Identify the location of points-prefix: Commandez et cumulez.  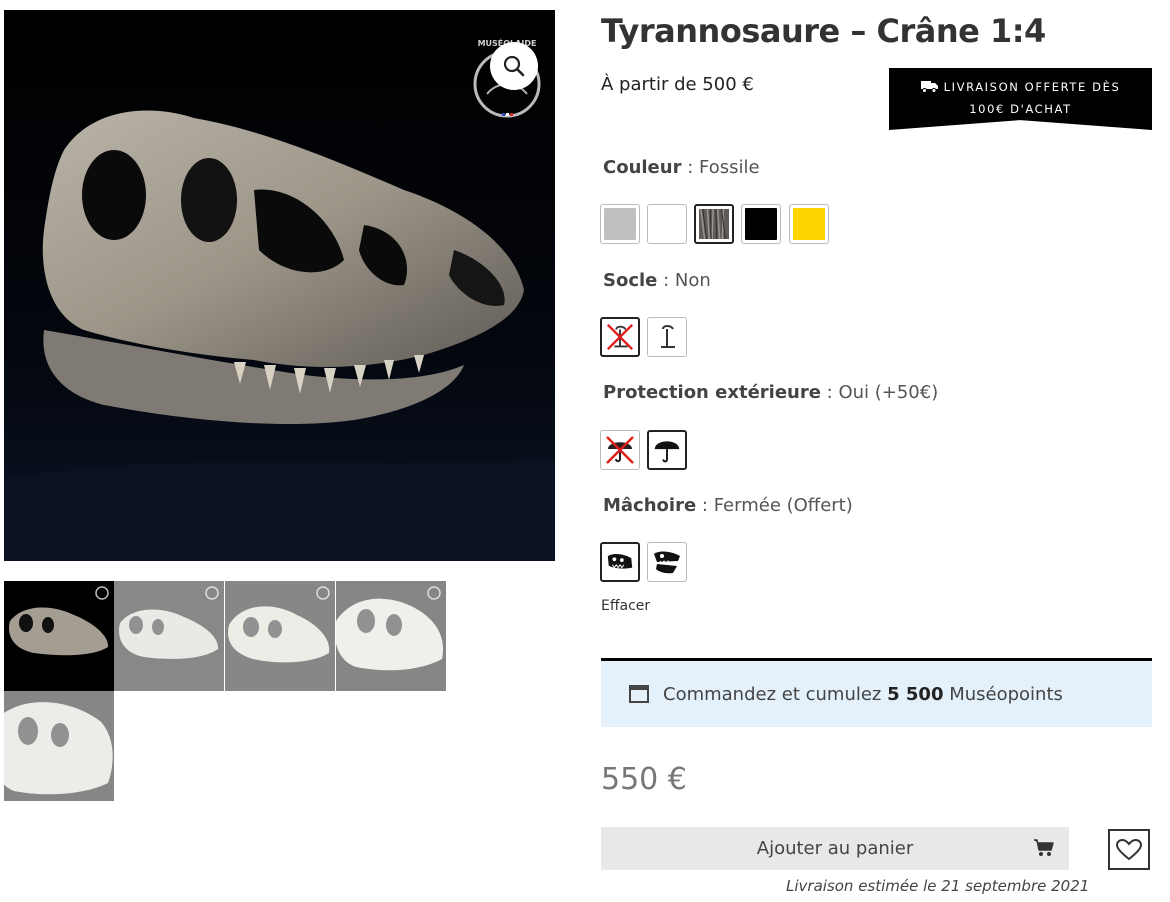
(775, 694).